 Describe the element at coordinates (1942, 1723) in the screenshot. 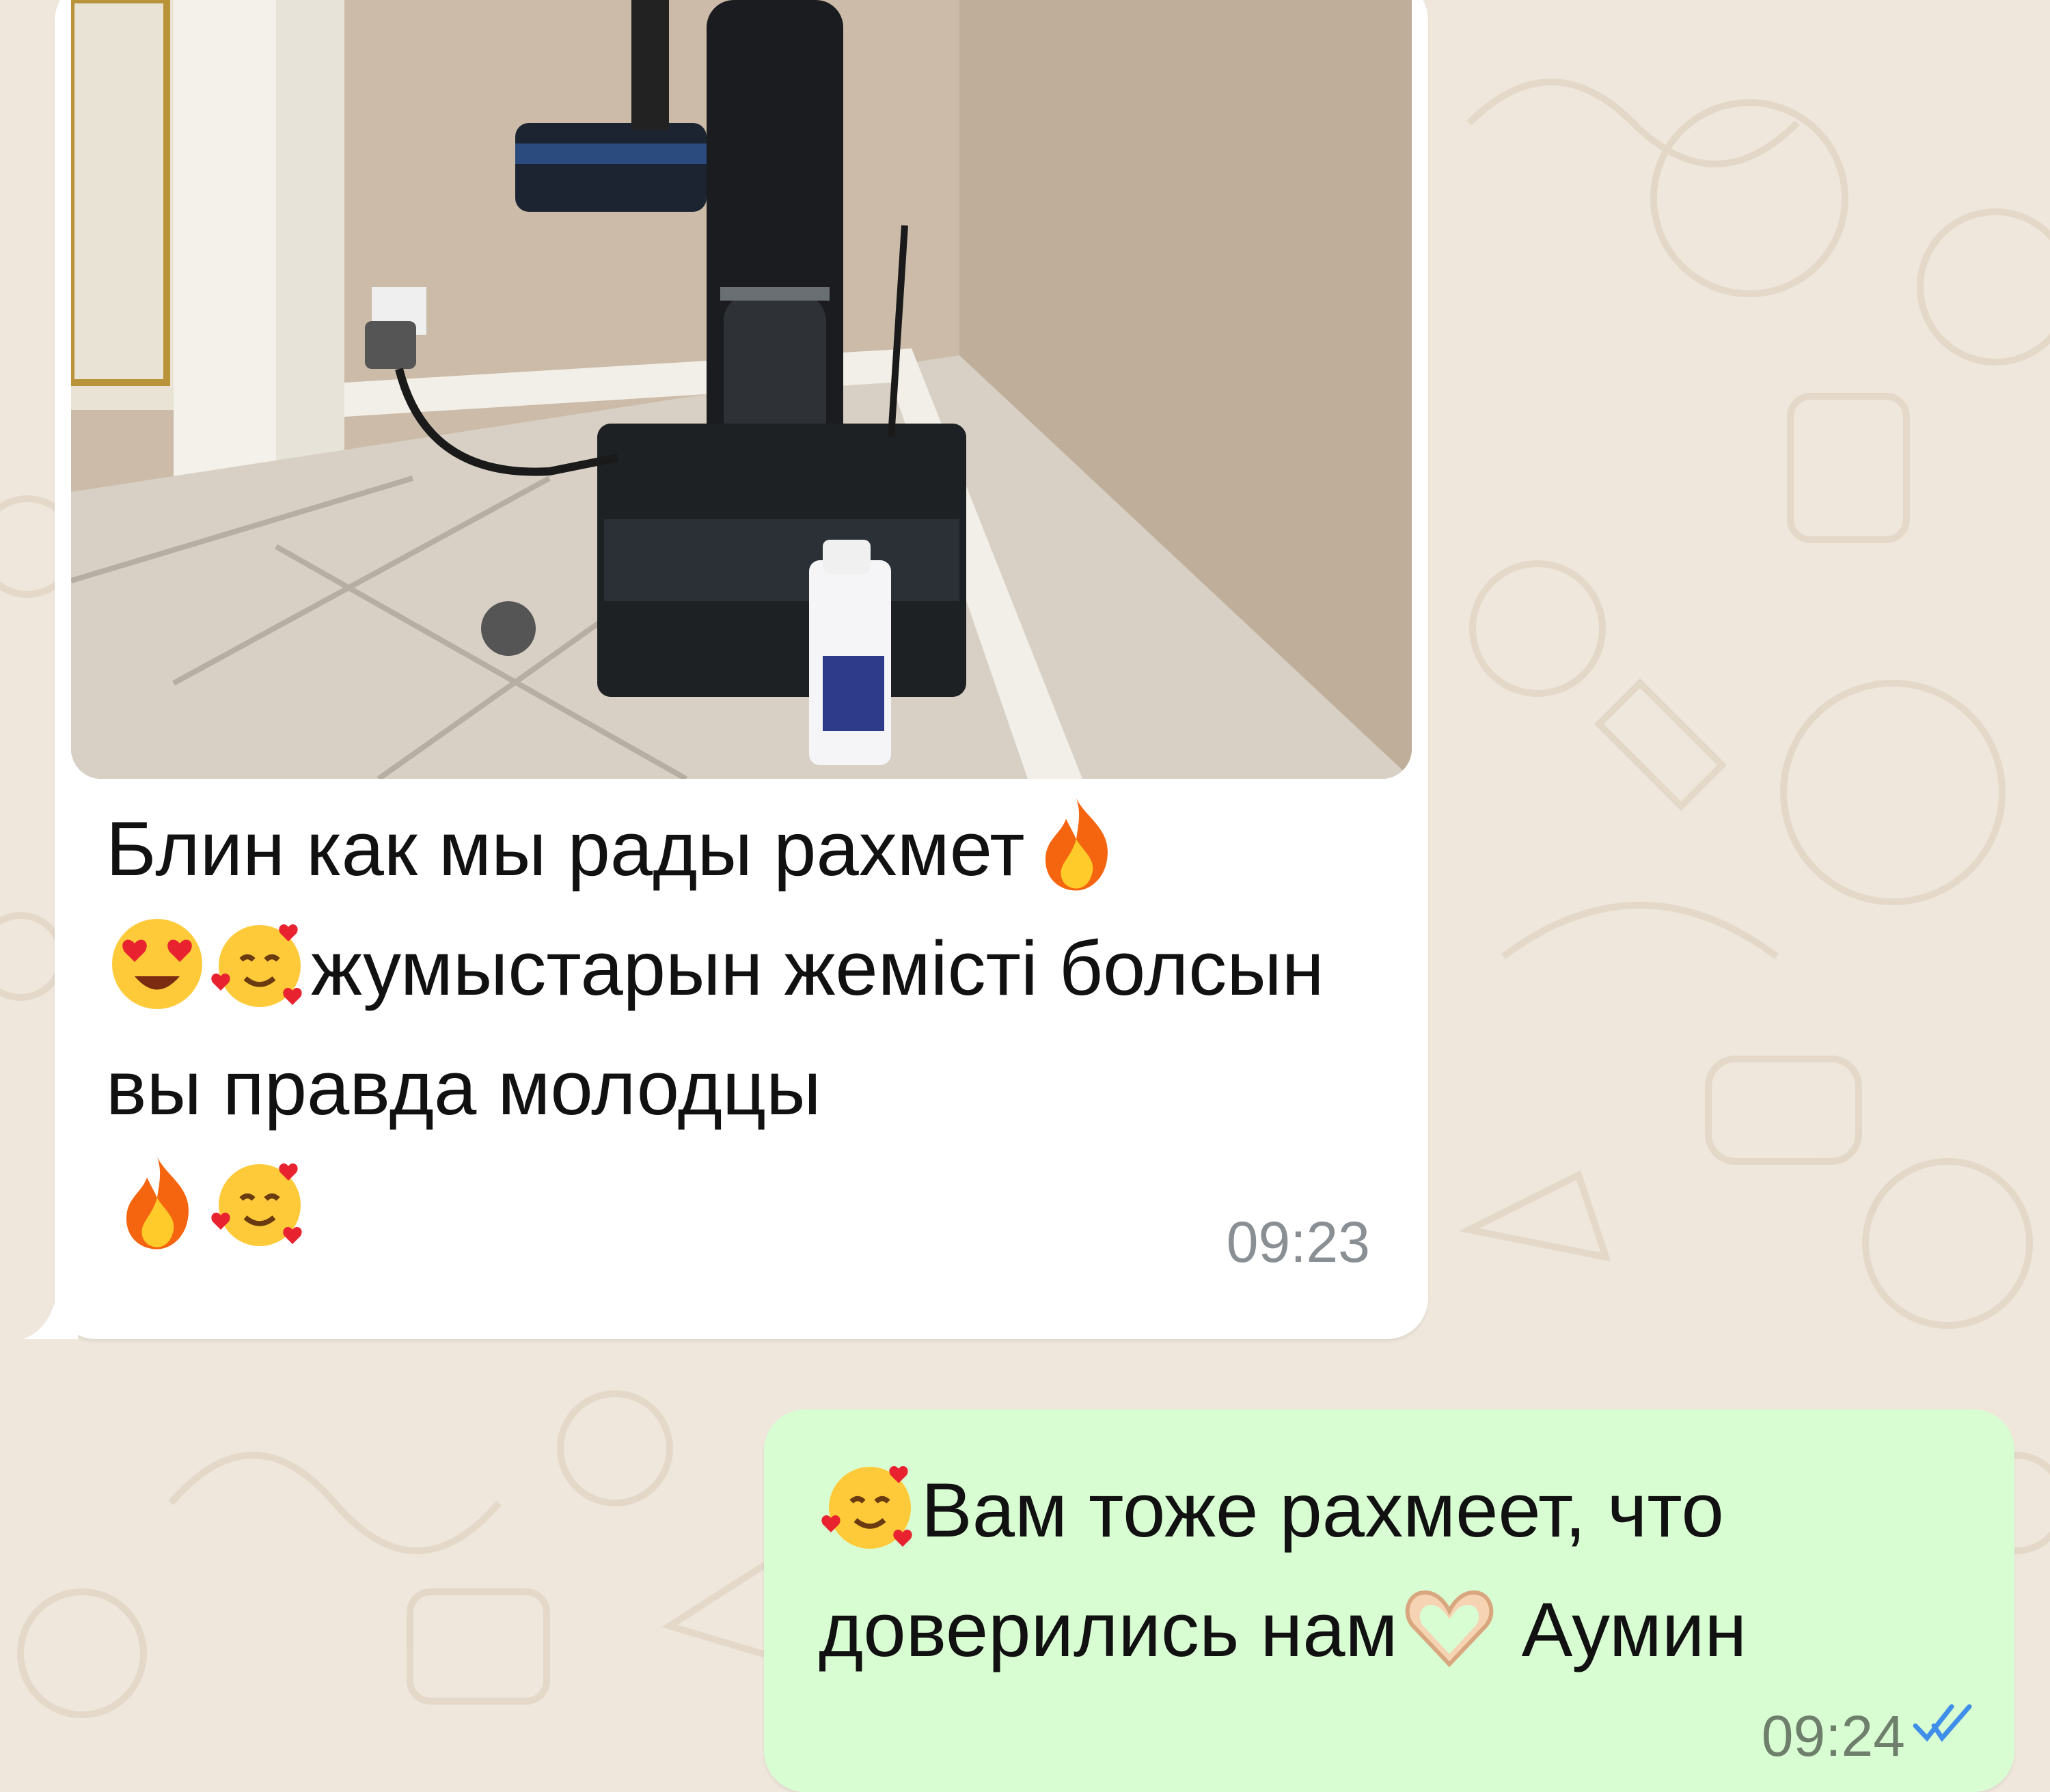

I see `double-check-icon` at that location.